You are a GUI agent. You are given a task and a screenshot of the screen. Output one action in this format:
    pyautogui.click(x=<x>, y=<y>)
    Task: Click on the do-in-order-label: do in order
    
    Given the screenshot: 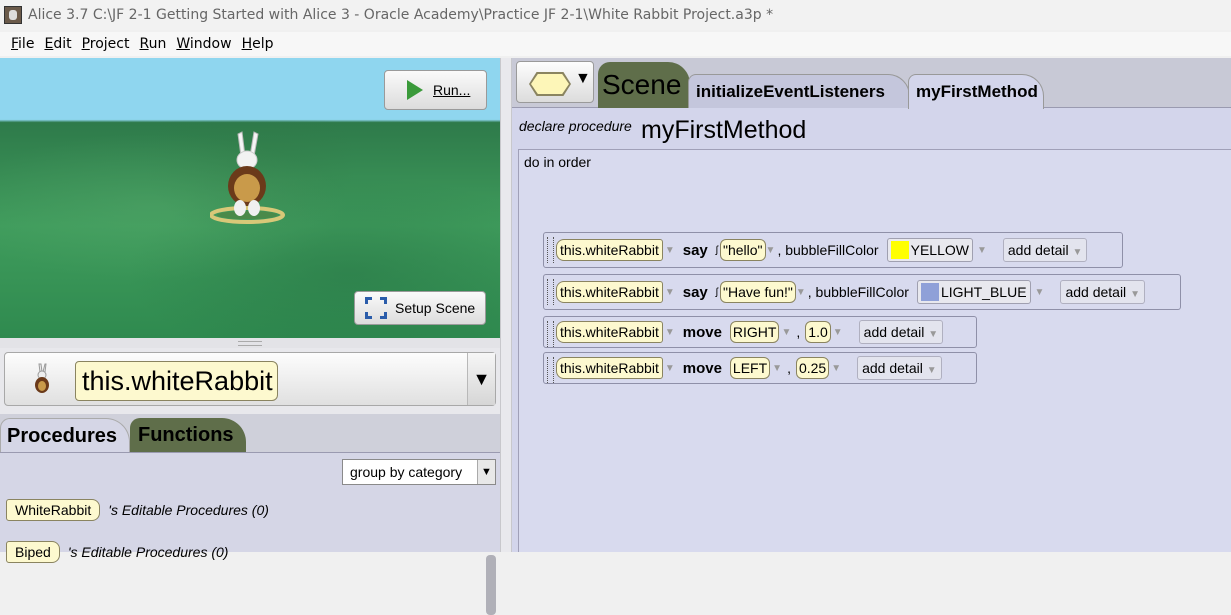 What is the action you would take?
    pyautogui.click(x=557, y=162)
    